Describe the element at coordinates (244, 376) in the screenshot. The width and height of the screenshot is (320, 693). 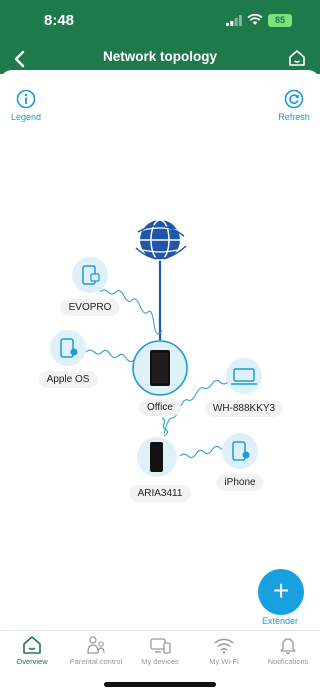
I see `device-node-wh` at that location.